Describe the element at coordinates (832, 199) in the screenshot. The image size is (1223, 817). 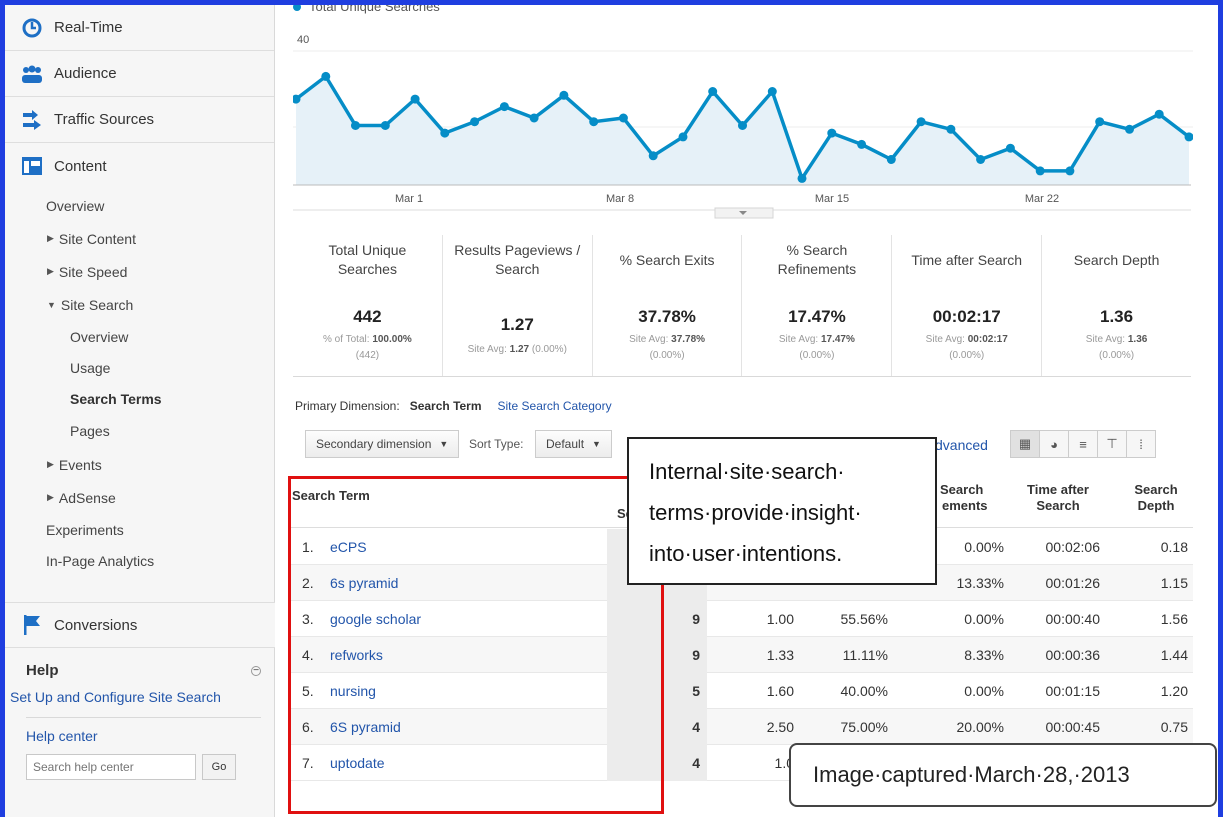
I see `x-tick-label: Mar 15` at that location.